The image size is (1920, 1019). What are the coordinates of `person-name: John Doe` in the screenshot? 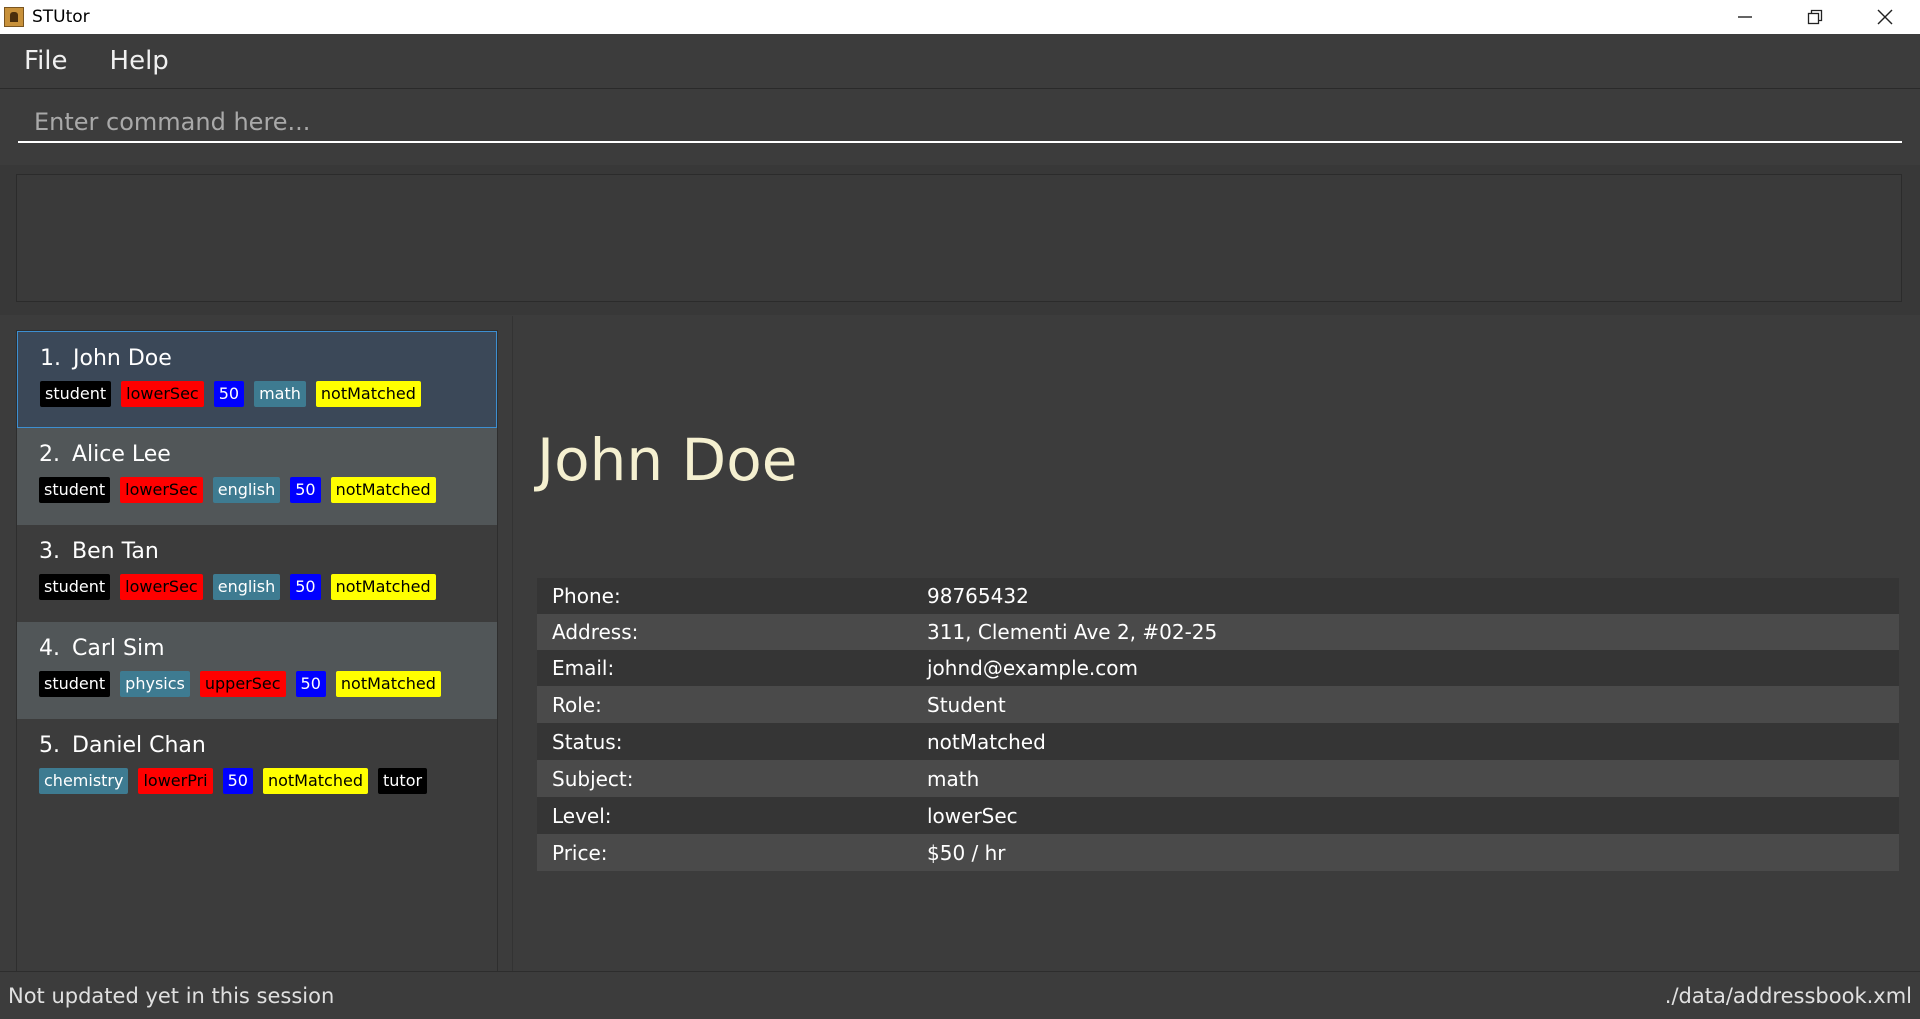 It's located at (122, 358).